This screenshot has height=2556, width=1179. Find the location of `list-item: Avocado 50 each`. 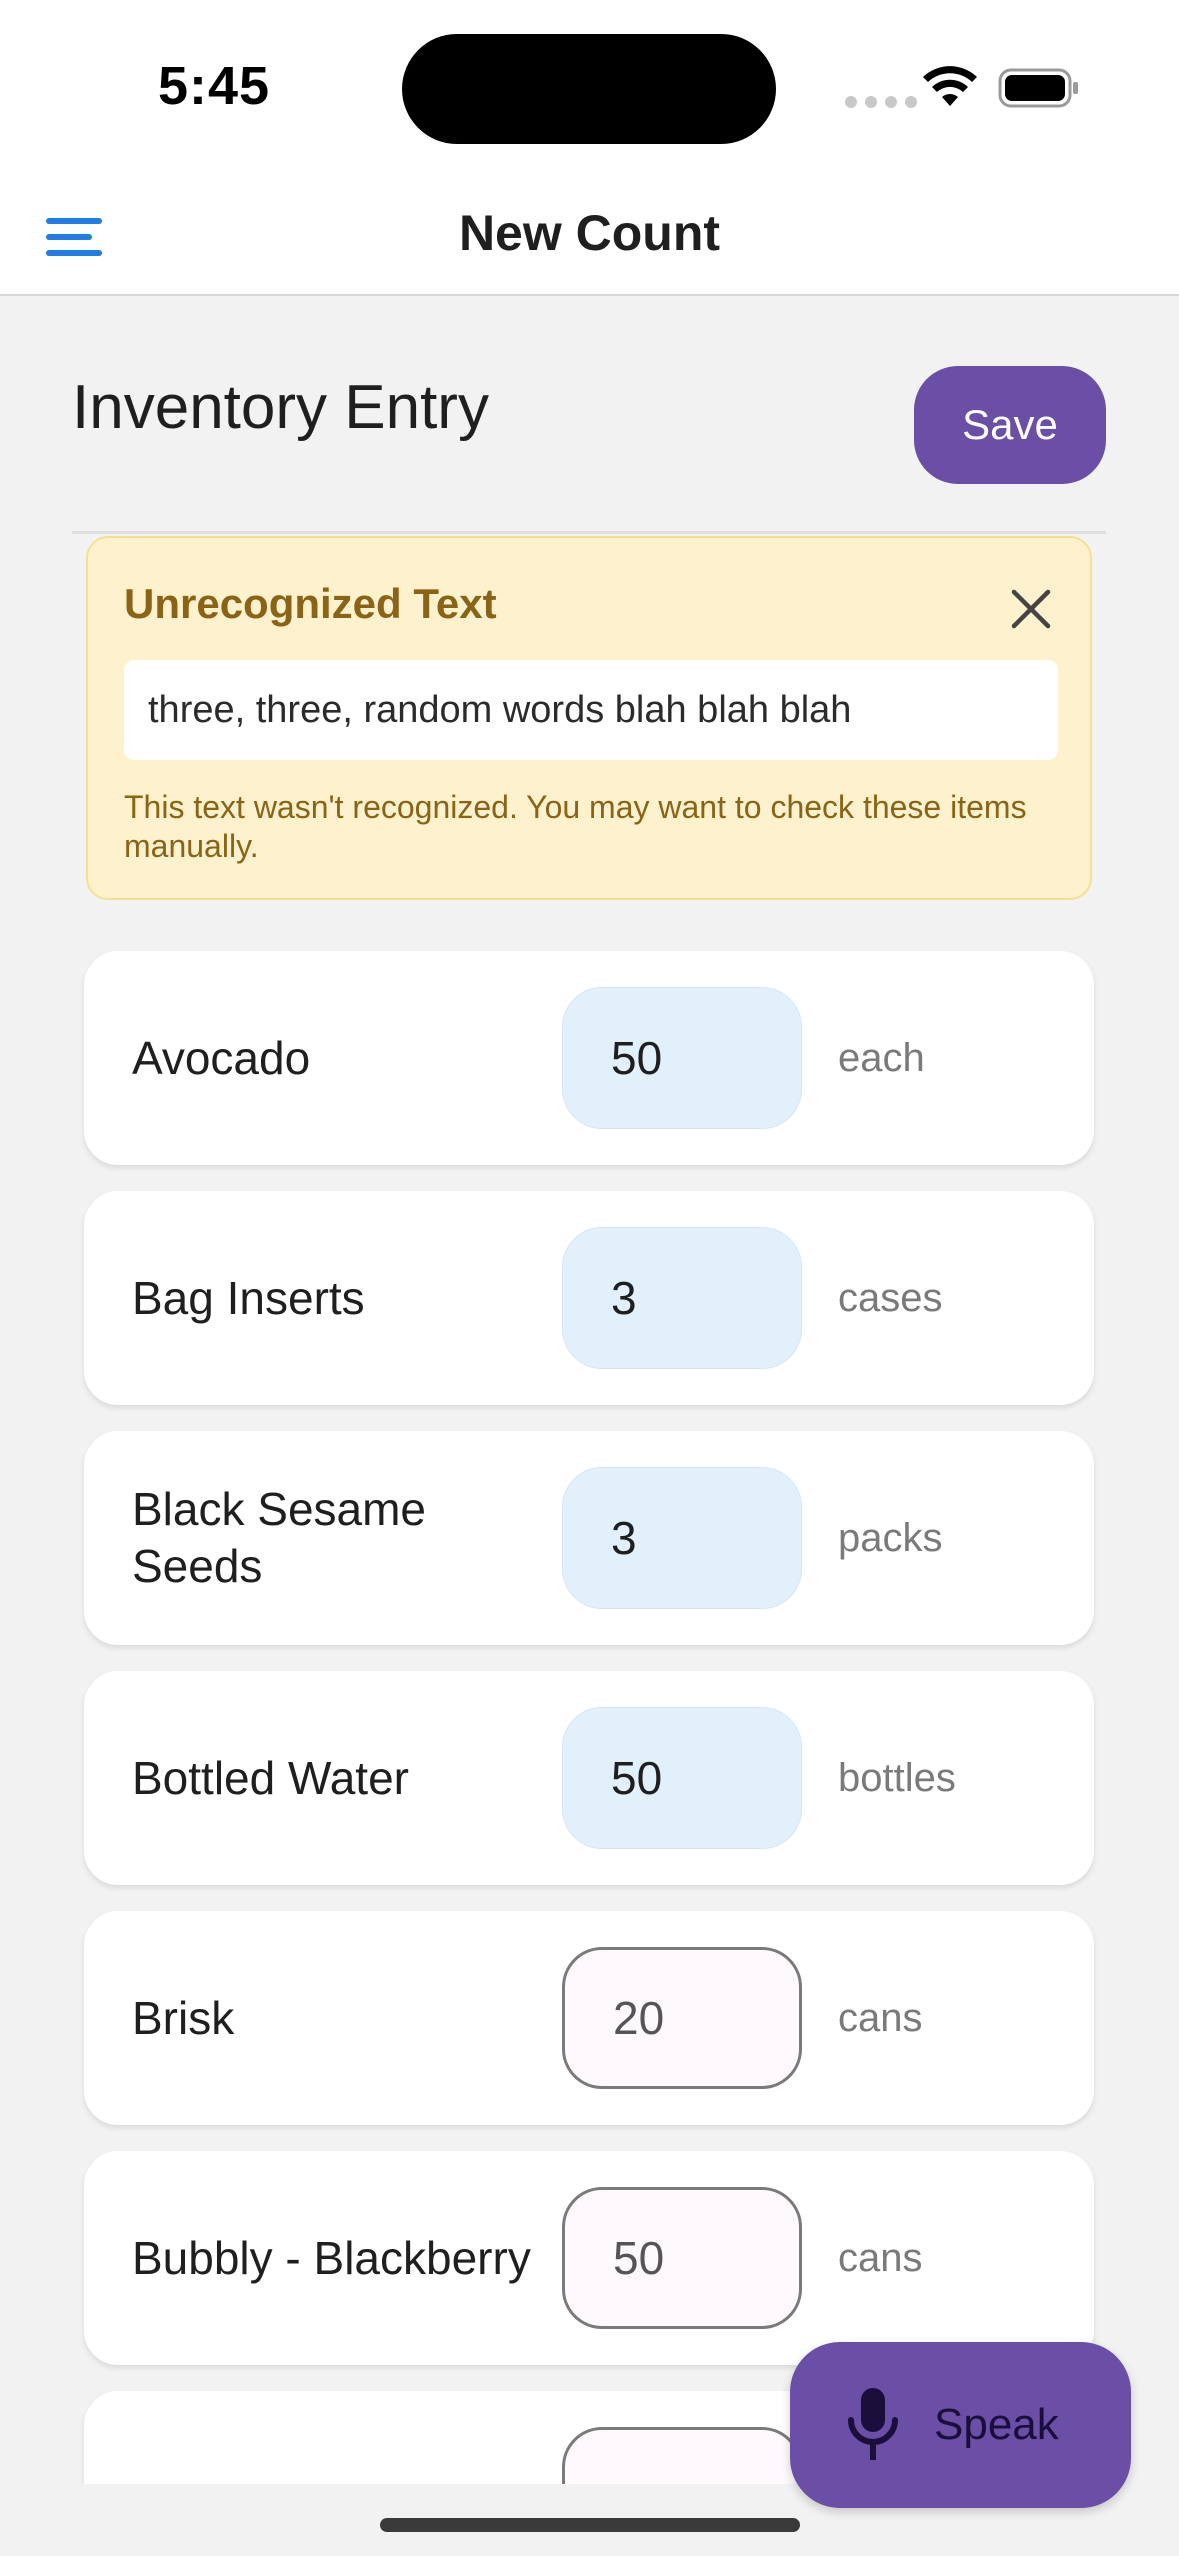

list-item: Avocado 50 each is located at coordinates (589, 1058).